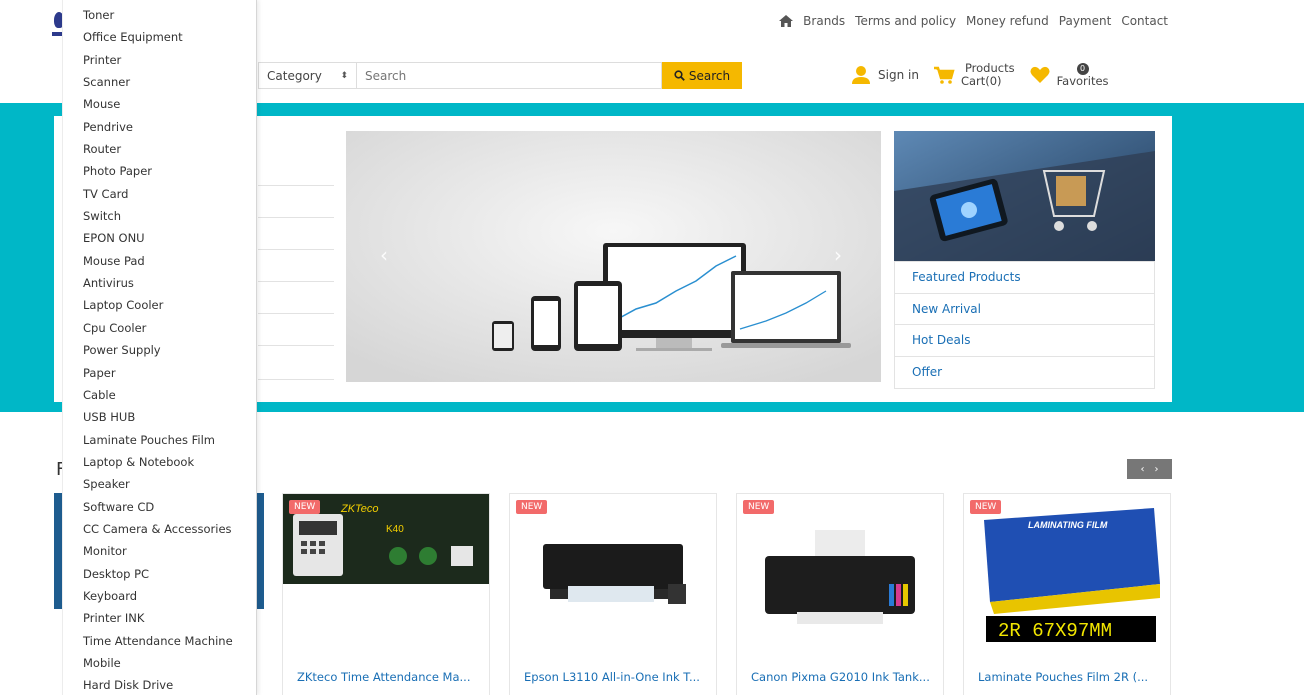 Image resolution: width=1304 pixels, height=695 pixels. What do you see at coordinates (1085, 21) in the screenshot?
I see `nav-link-payment: Payment` at bounding box center [1085, 21].